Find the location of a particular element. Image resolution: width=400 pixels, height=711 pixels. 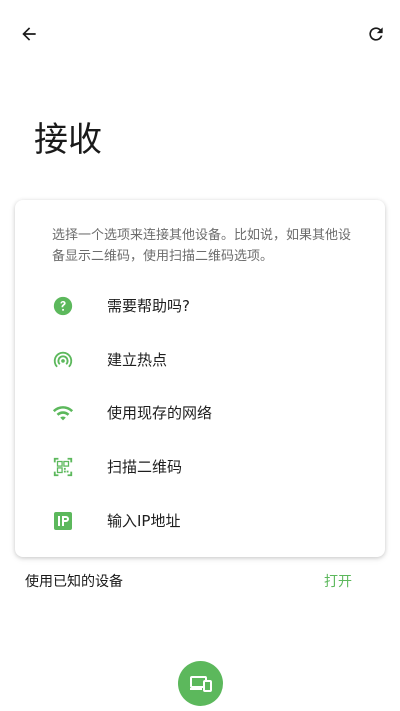

wifi-icon is located at coordinates (63, 413).